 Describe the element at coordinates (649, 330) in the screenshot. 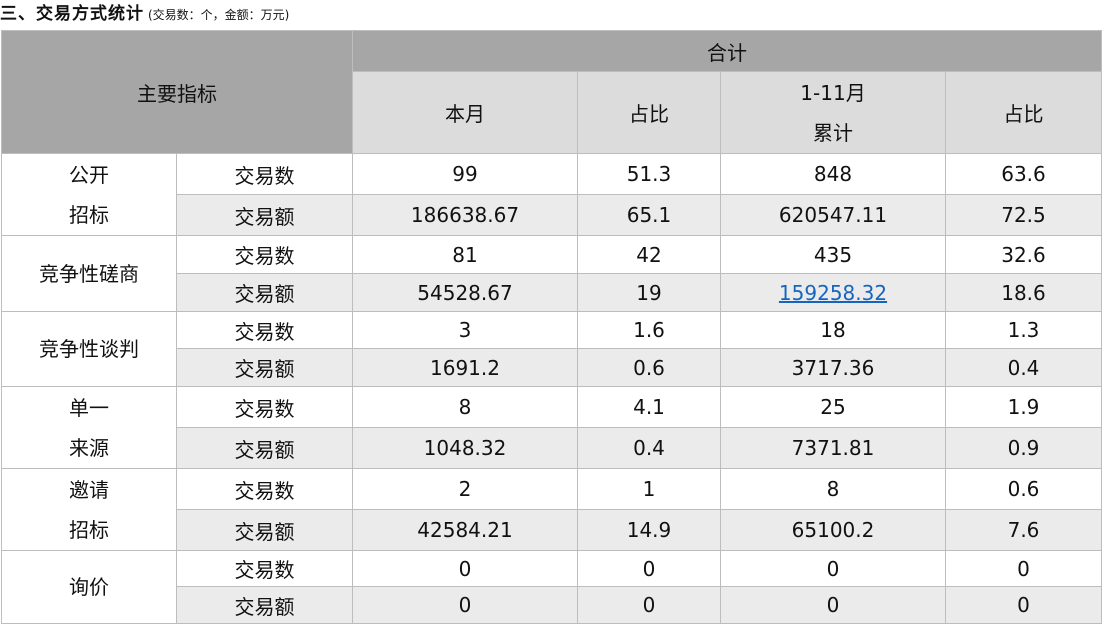

I see `month-share-cell: 1.6` at that location.